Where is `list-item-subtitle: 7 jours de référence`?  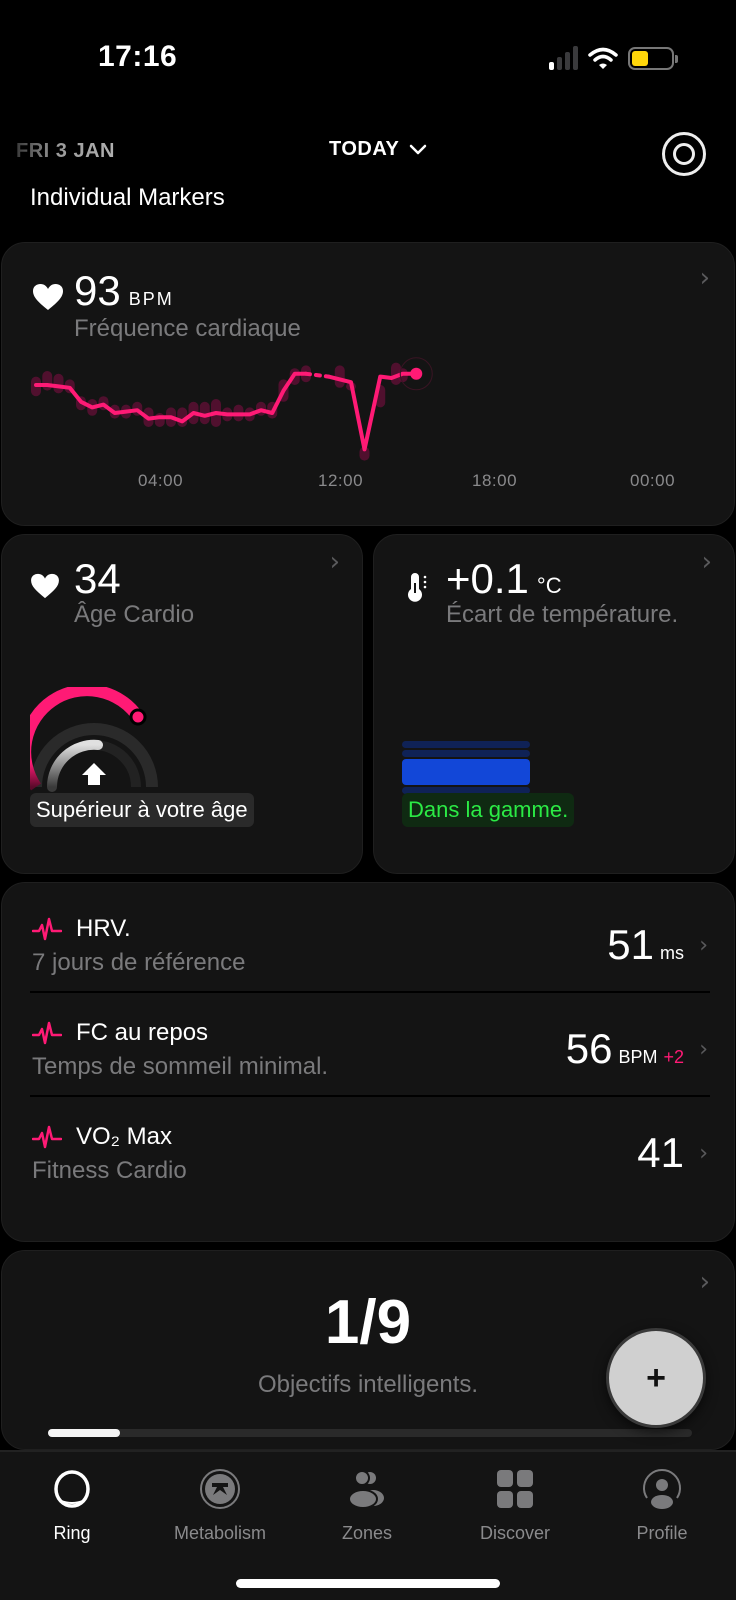
list-item-subtitle: 7 jours de référence is located at coordinates (139, 962).